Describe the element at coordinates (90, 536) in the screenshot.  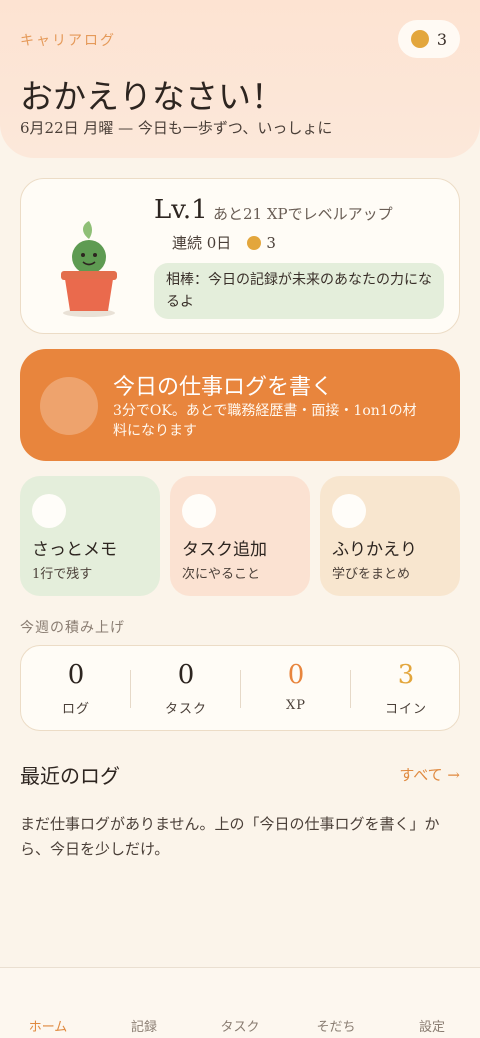
I see `quick-memo-button: さっとメモ 1行で残す` at that location.